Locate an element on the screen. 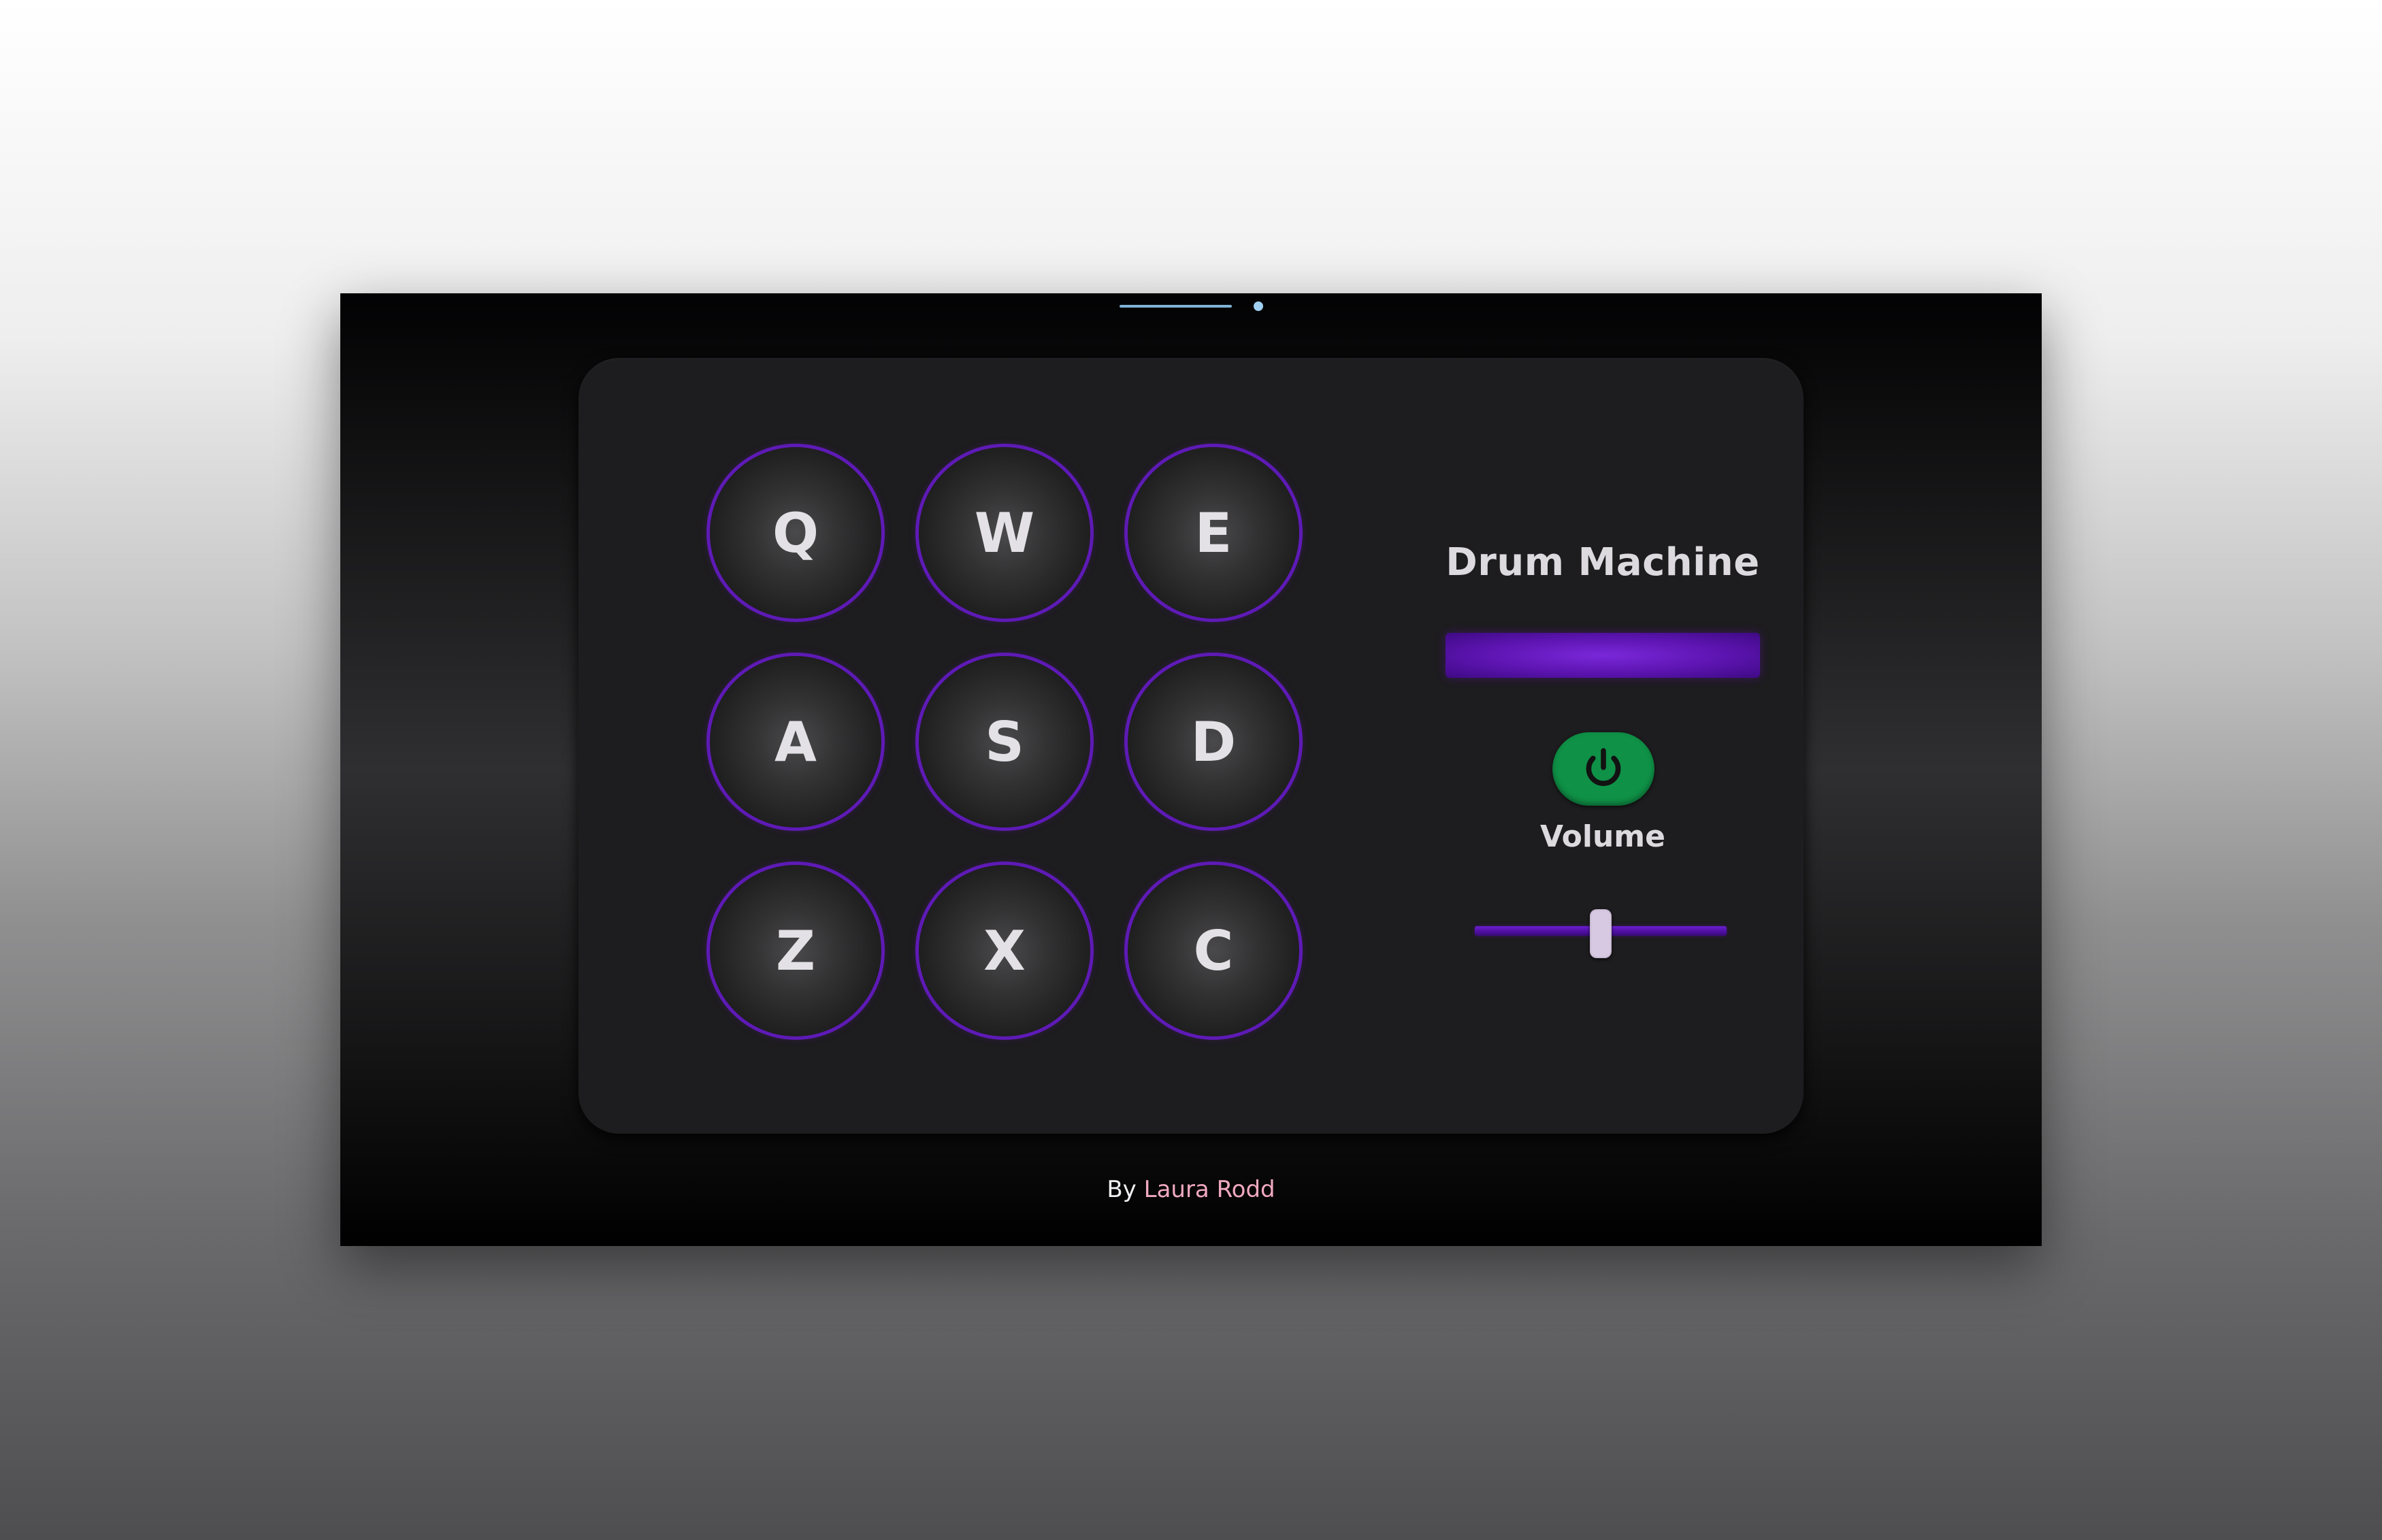 This screenshot has width=2382, height=1540. drum-pad-w: W is located at coordinates (1005, 533).